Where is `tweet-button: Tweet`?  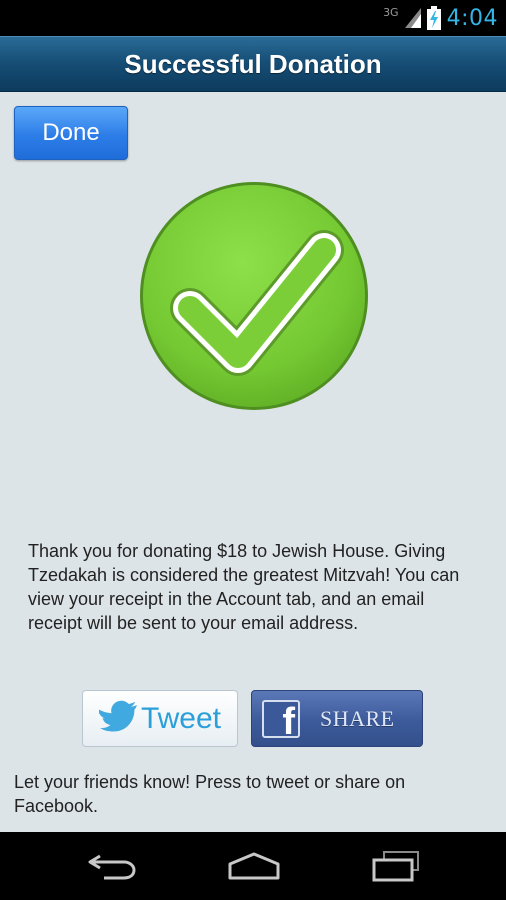 tweet-button: Tweet is located at coordinates (160, 718).